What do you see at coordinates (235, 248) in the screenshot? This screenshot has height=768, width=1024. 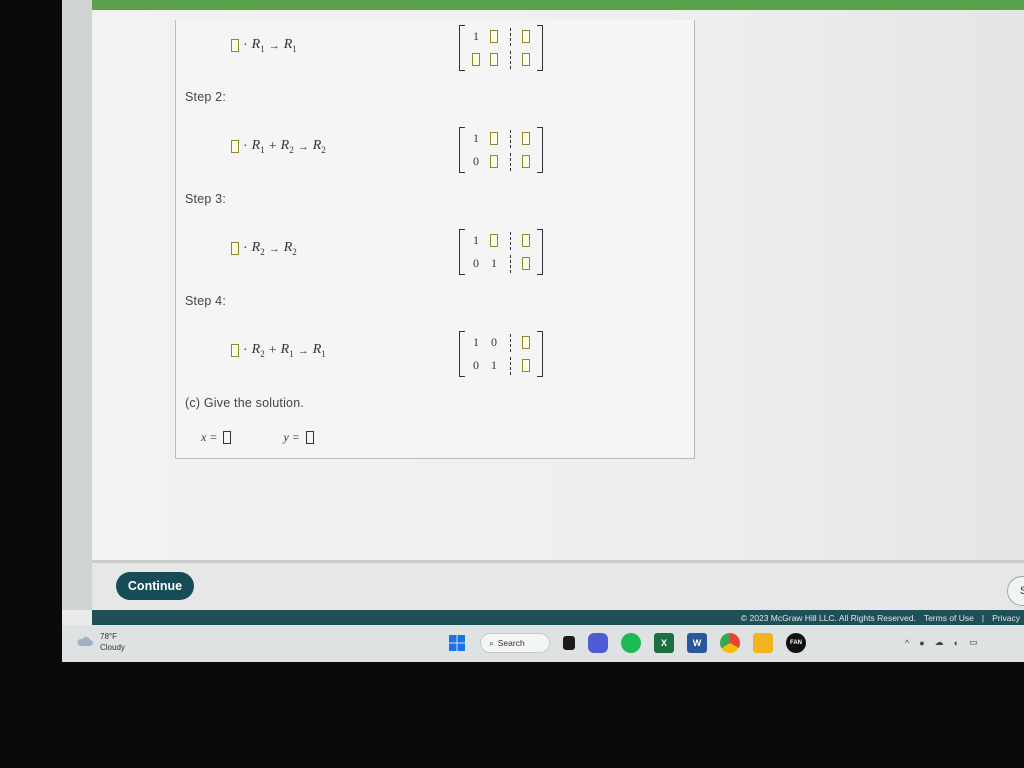 I see `step3-scalar-input` at bounding box center [235, 248].